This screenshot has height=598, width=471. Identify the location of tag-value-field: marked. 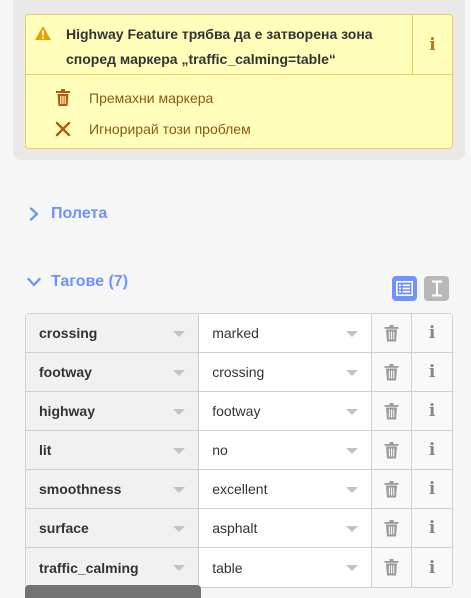
(286, 333).